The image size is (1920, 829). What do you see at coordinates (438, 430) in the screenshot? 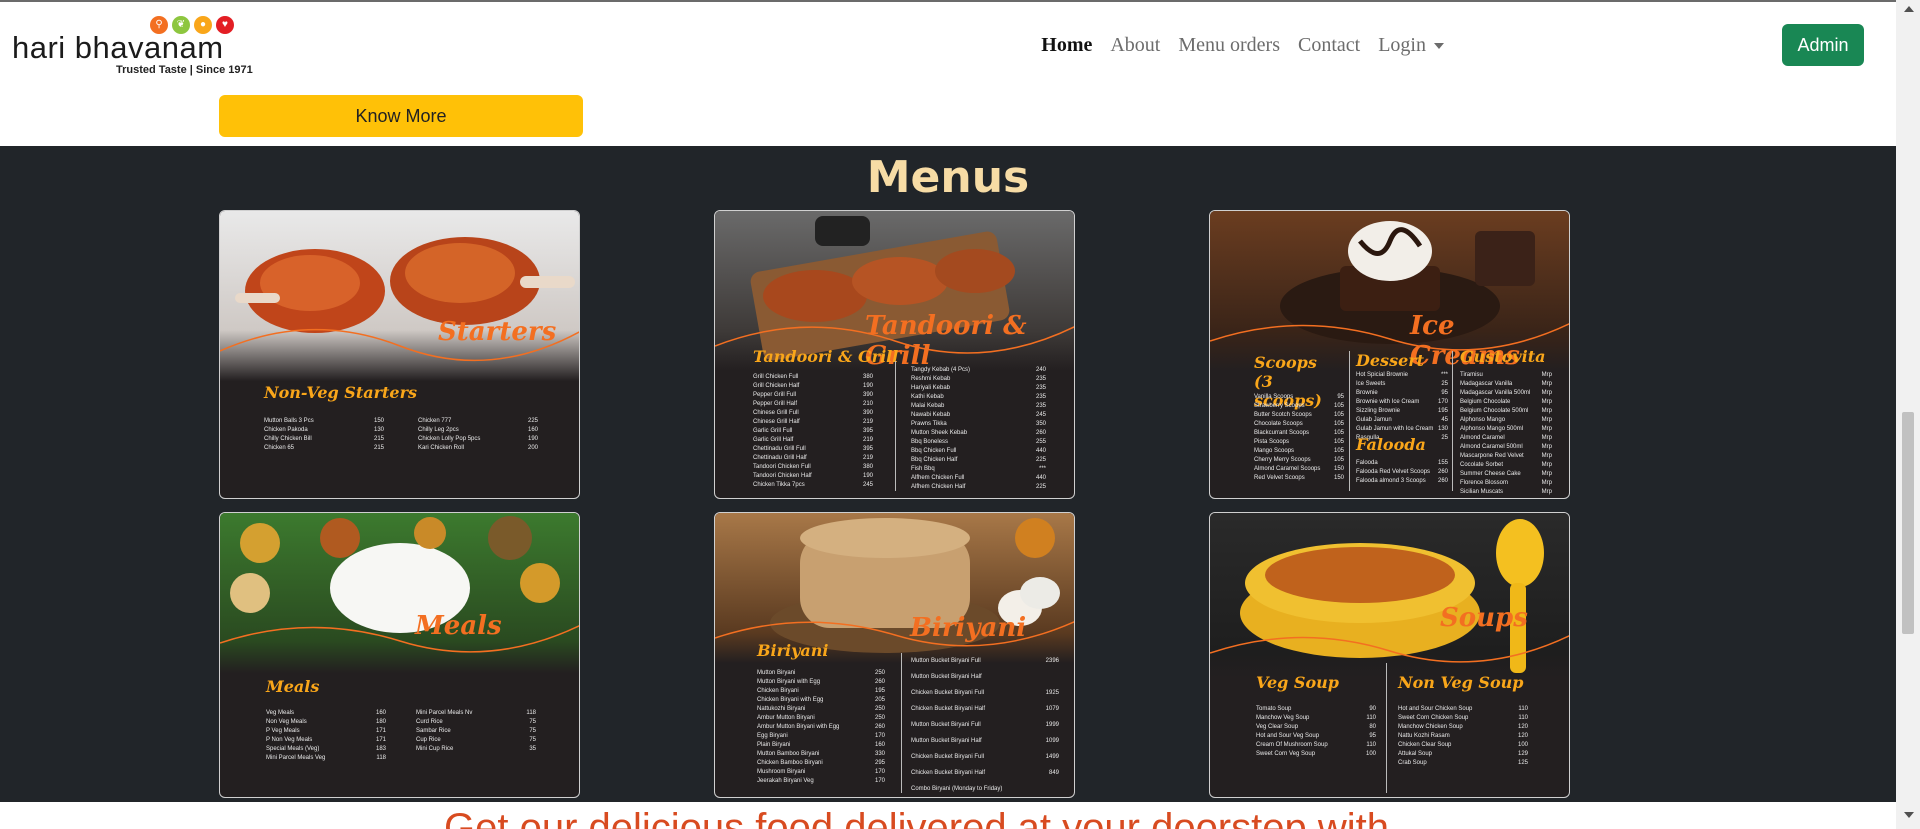
I see `menu-item-name: Chilly Leg 2pcs` at bounding box center [438, 430].